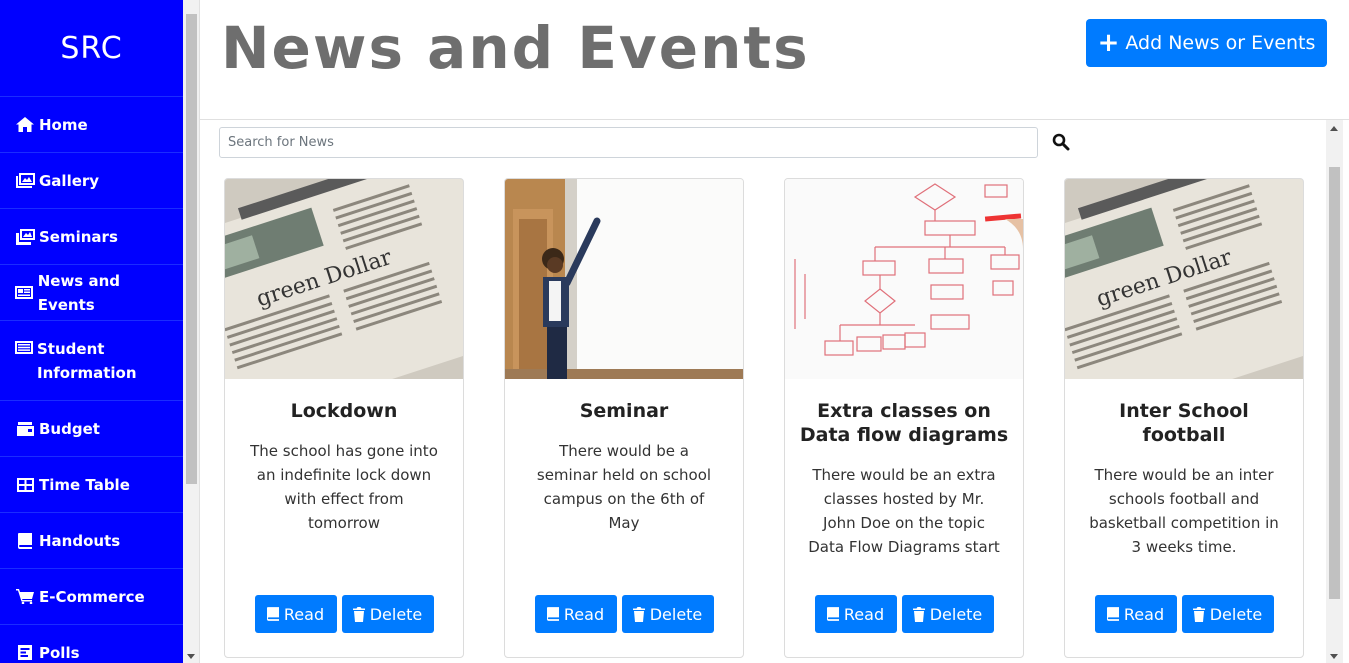  Describe the element at coordinates (25, 236) in the screenshot. I see `images-icon` at that location.